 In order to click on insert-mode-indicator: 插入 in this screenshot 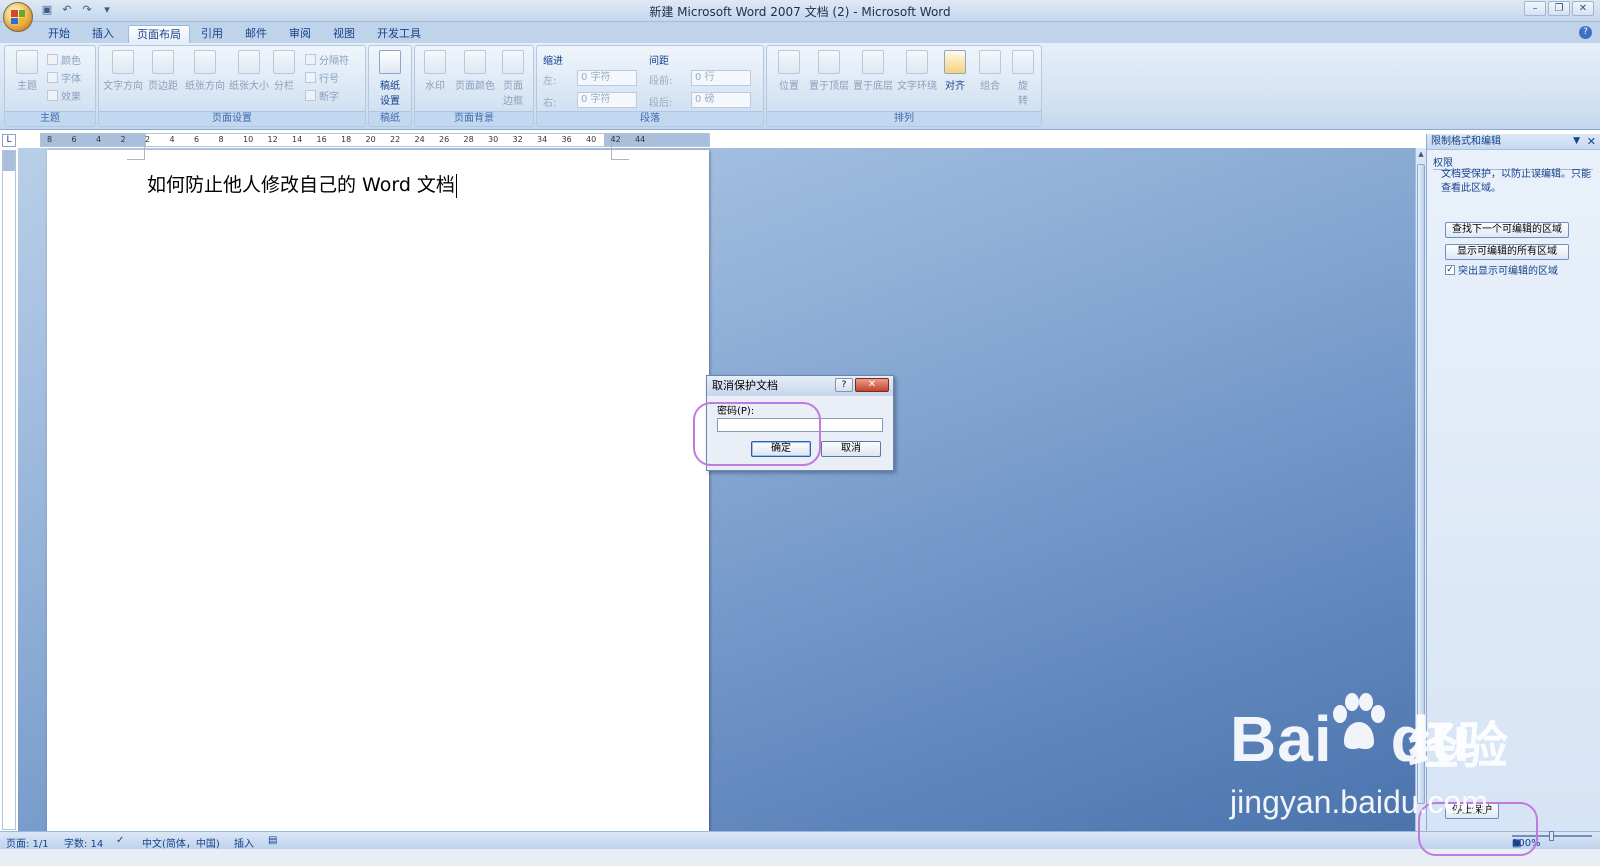, I will do `click(244, 842)`.